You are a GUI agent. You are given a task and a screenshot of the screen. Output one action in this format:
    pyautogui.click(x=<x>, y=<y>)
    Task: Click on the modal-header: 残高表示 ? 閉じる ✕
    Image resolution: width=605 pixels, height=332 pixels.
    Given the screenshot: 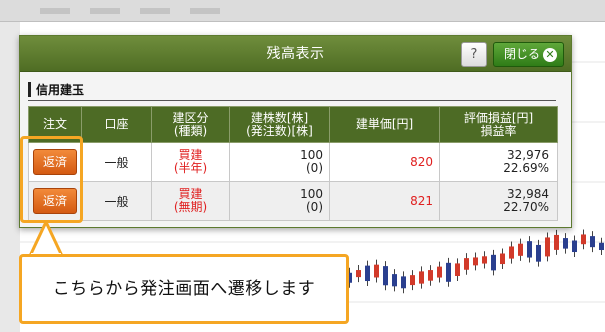 What is the action you would take?
    pyautogui.click(x=295, y=54)
    